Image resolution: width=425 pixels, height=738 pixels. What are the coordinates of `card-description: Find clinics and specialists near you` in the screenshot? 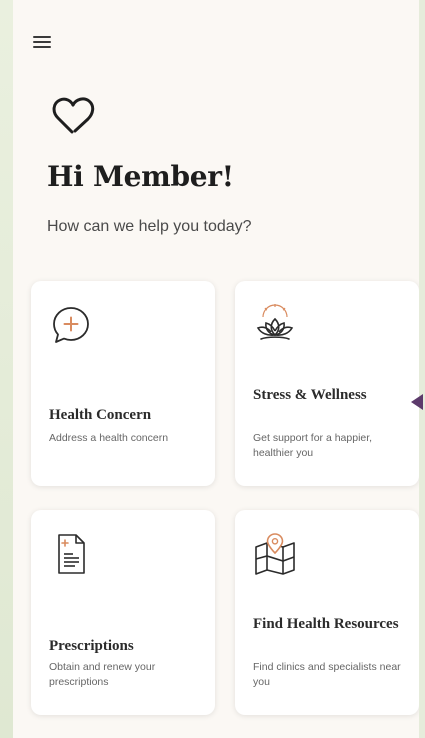 It's located at (327, 674).